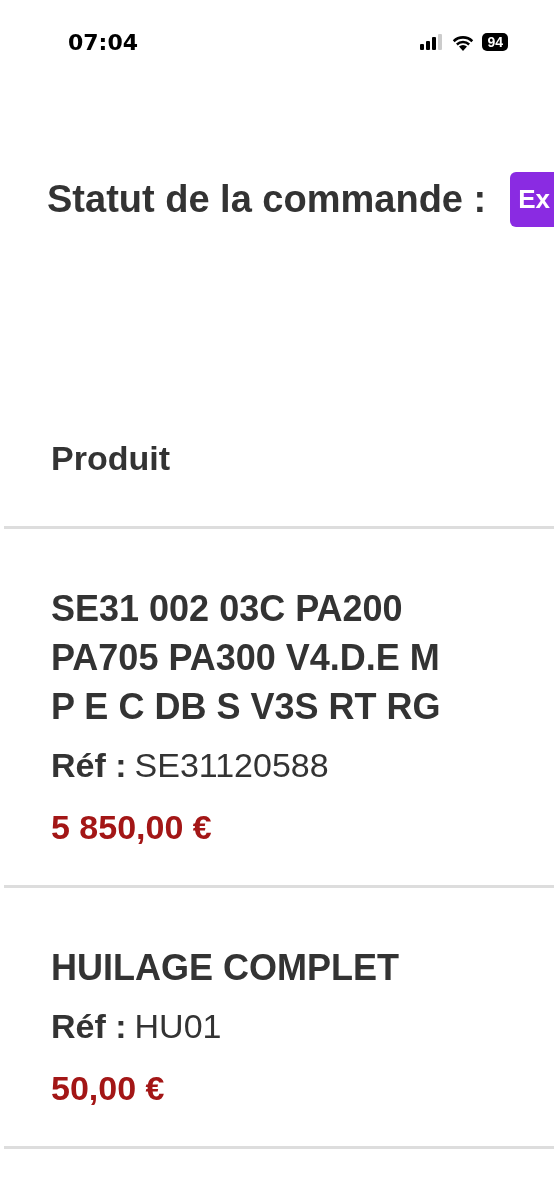  Describe the element at coordinates (231, 765) in the screenshot. I see `reference-value: SE31120588` at that location.